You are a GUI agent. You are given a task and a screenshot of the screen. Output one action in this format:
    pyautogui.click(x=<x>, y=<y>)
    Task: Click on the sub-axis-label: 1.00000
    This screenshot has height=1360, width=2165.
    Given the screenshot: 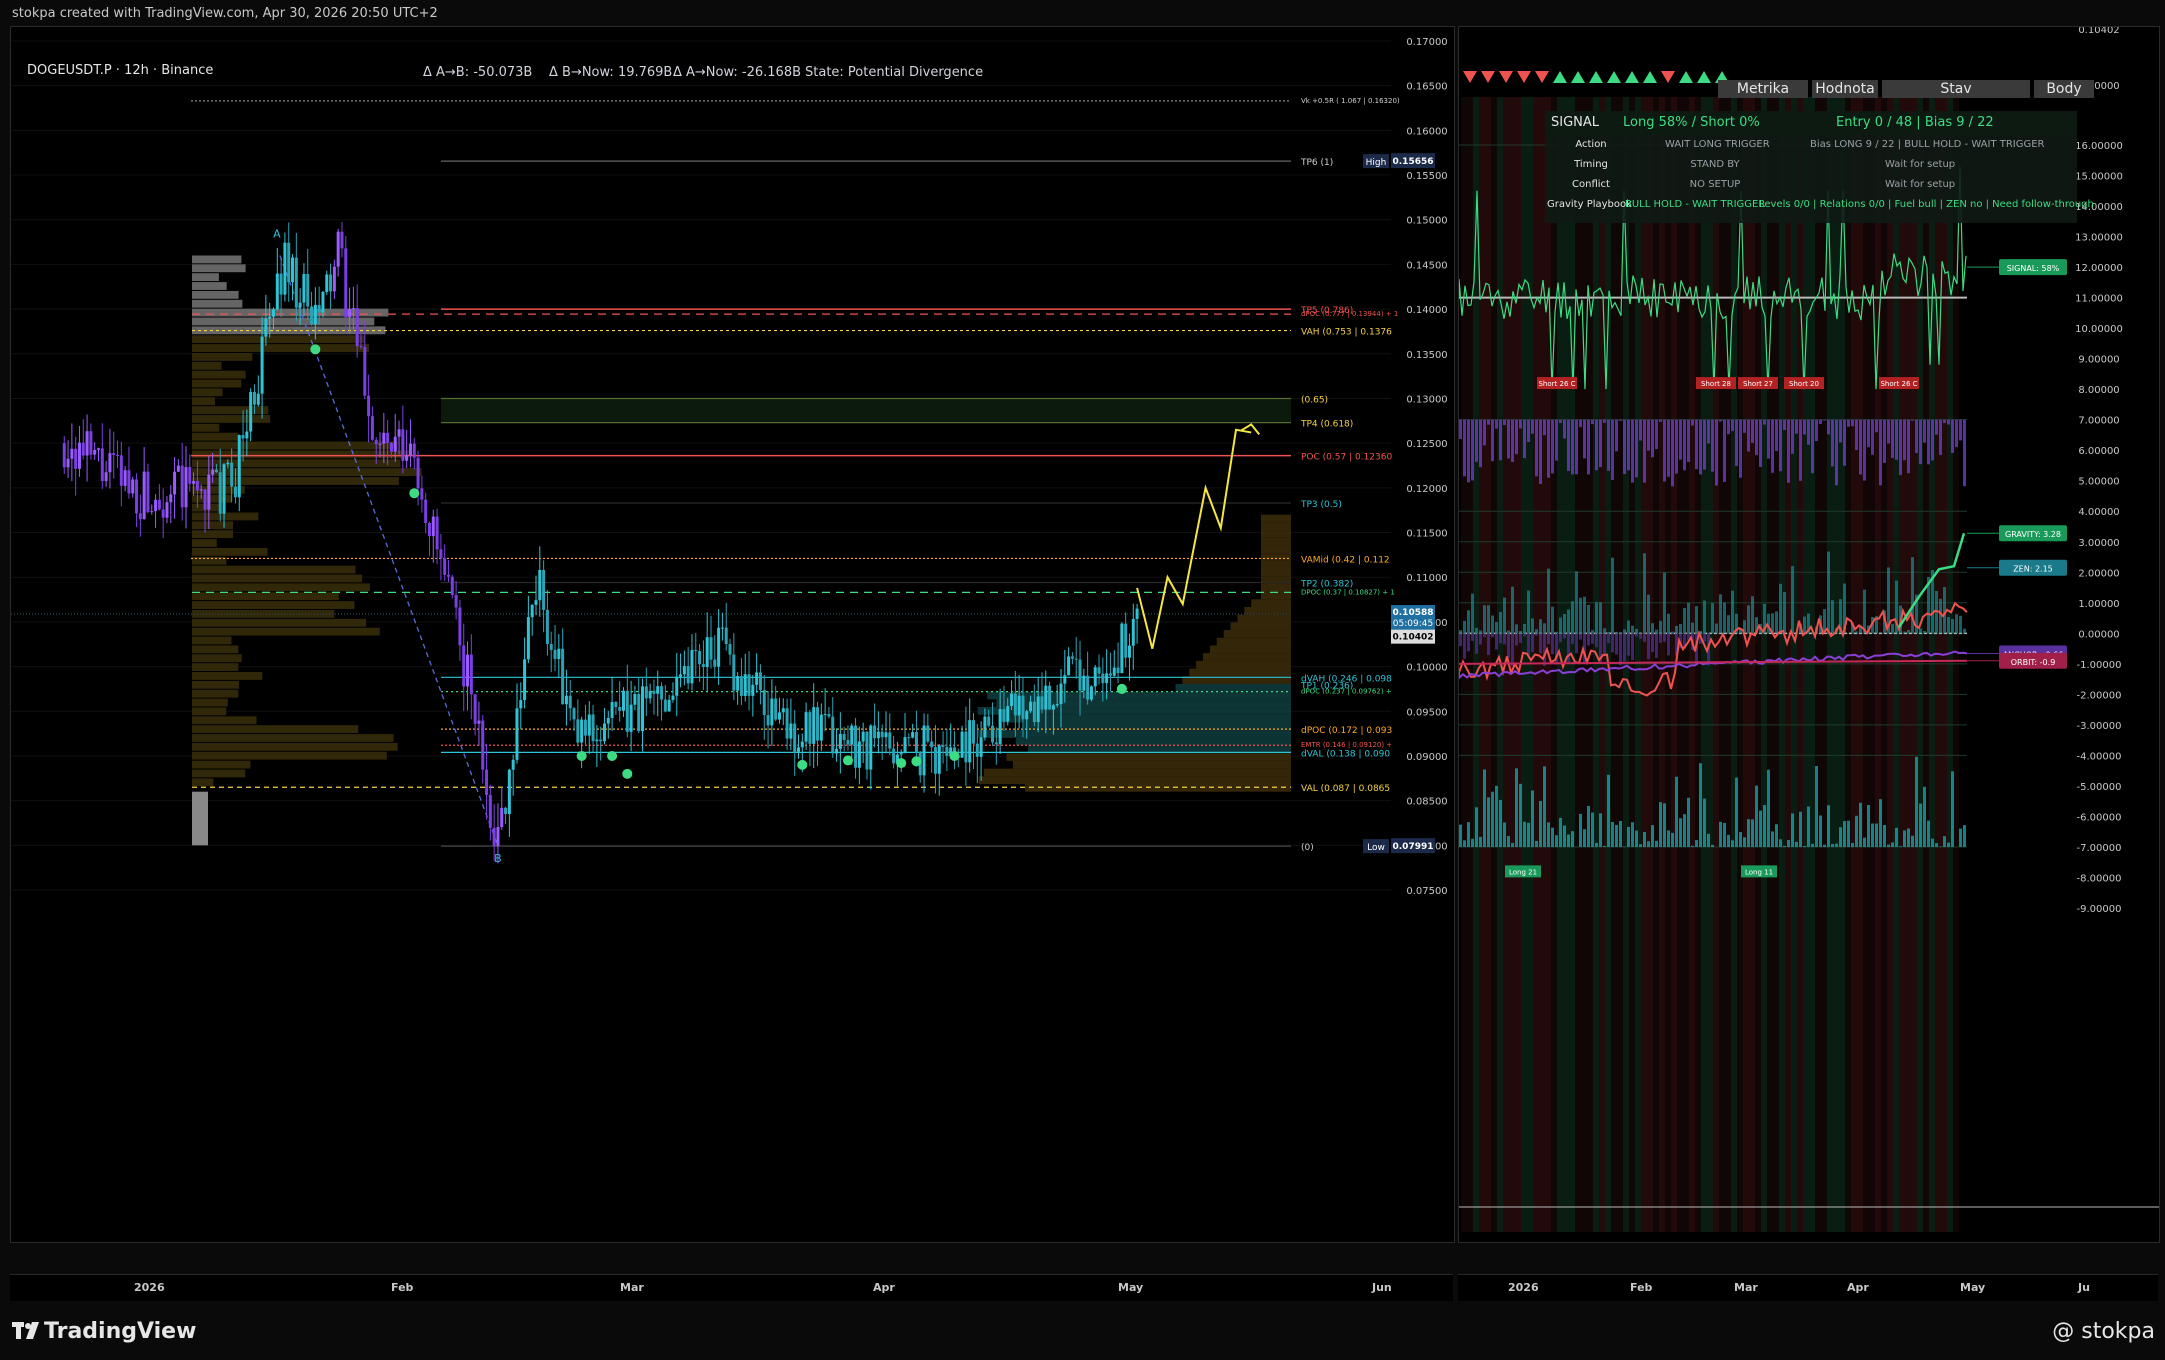 What is the action you would take?
    pyautogui.click(x=2098, y=604)
    